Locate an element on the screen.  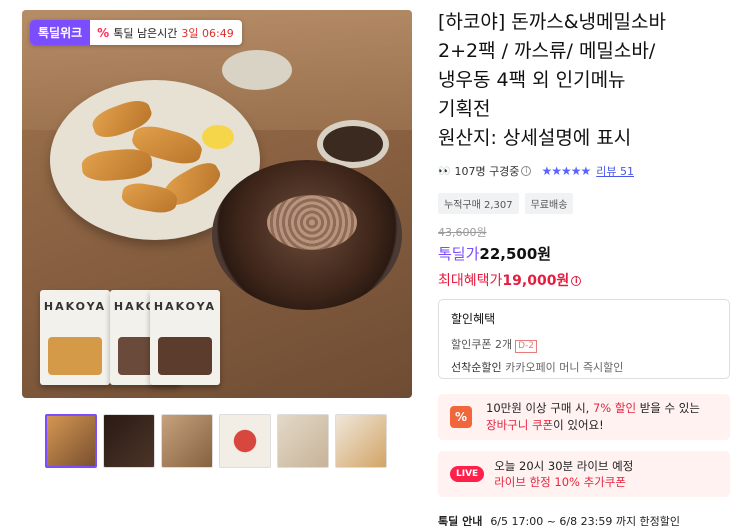
discount-benefit-box: 할인혜택 할인쿠폰 2개 D-2 선착순할인 카카오페이 머니 즉시할인 is located at coordinates (584, 339).